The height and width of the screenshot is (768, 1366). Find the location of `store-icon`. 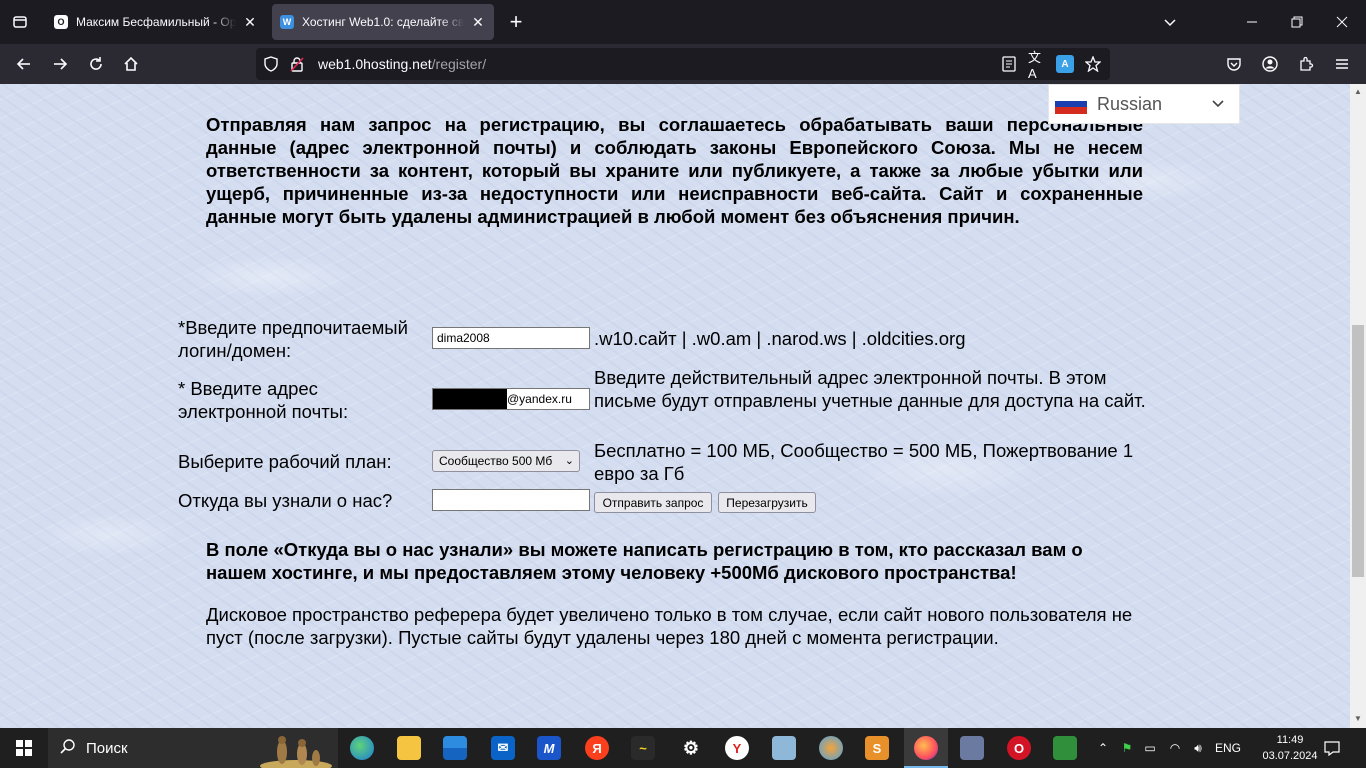

store-icon is located at coordinates (455, 748).